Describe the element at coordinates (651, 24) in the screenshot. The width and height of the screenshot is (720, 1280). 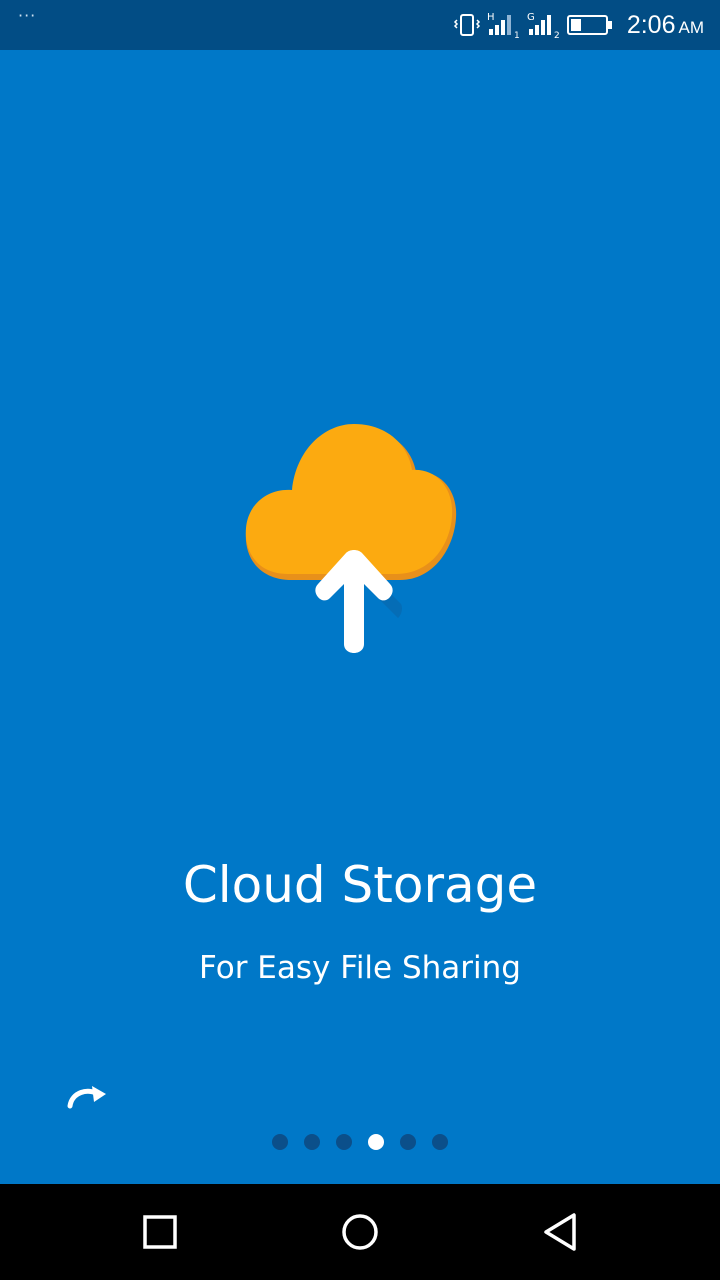
I see `clock-time: 2:06` at that location.